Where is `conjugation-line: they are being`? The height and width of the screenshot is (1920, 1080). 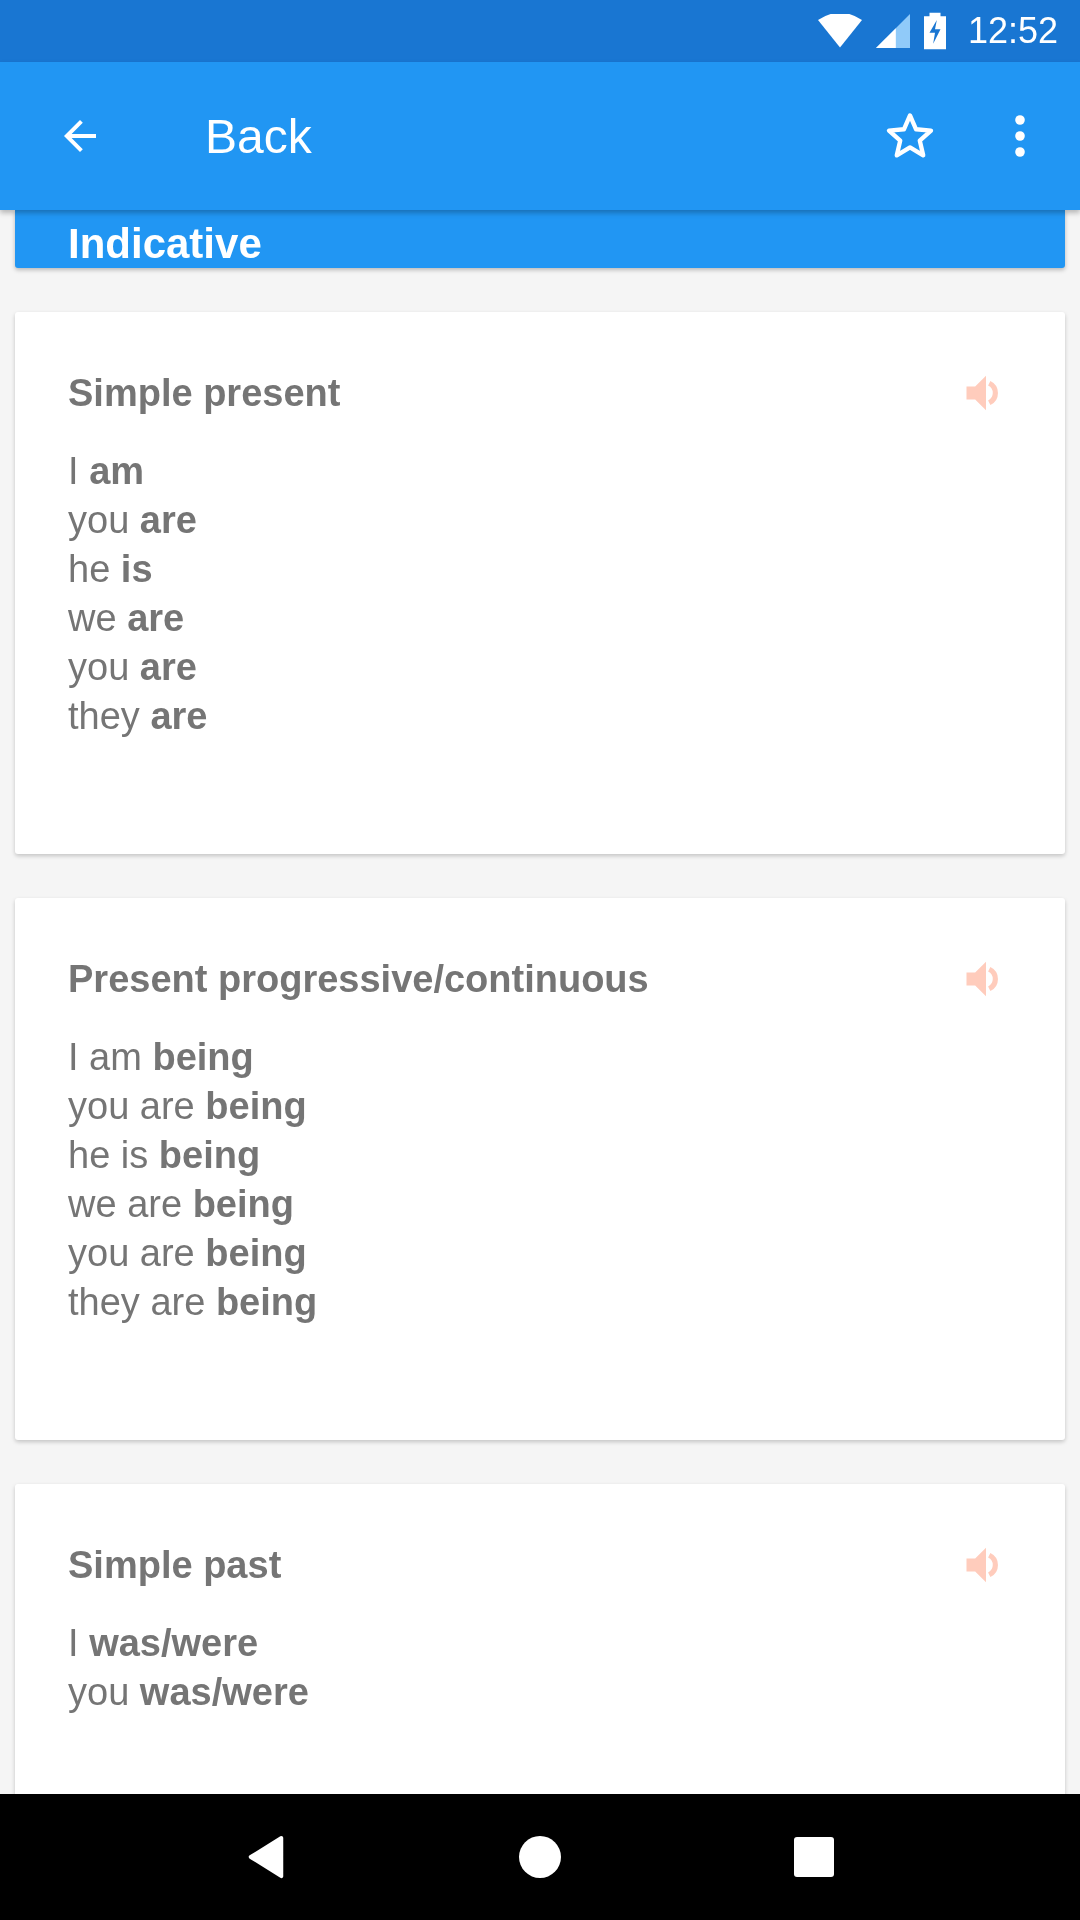
conjugation-line: they are being is located at coordinates (193, 1302).